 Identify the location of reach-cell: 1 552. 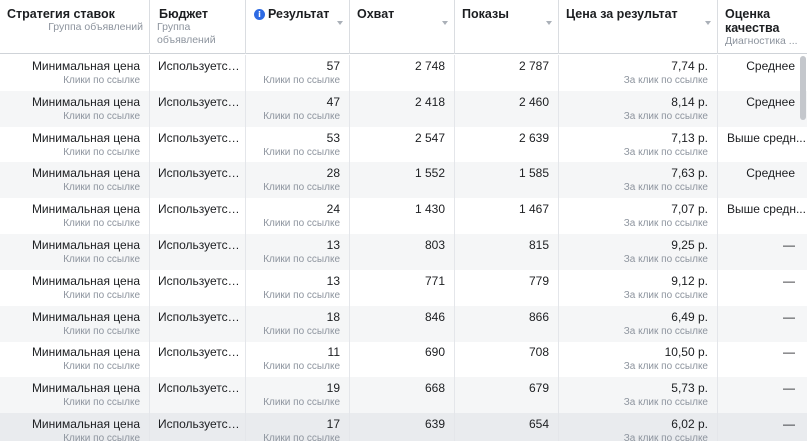
(402, 180).